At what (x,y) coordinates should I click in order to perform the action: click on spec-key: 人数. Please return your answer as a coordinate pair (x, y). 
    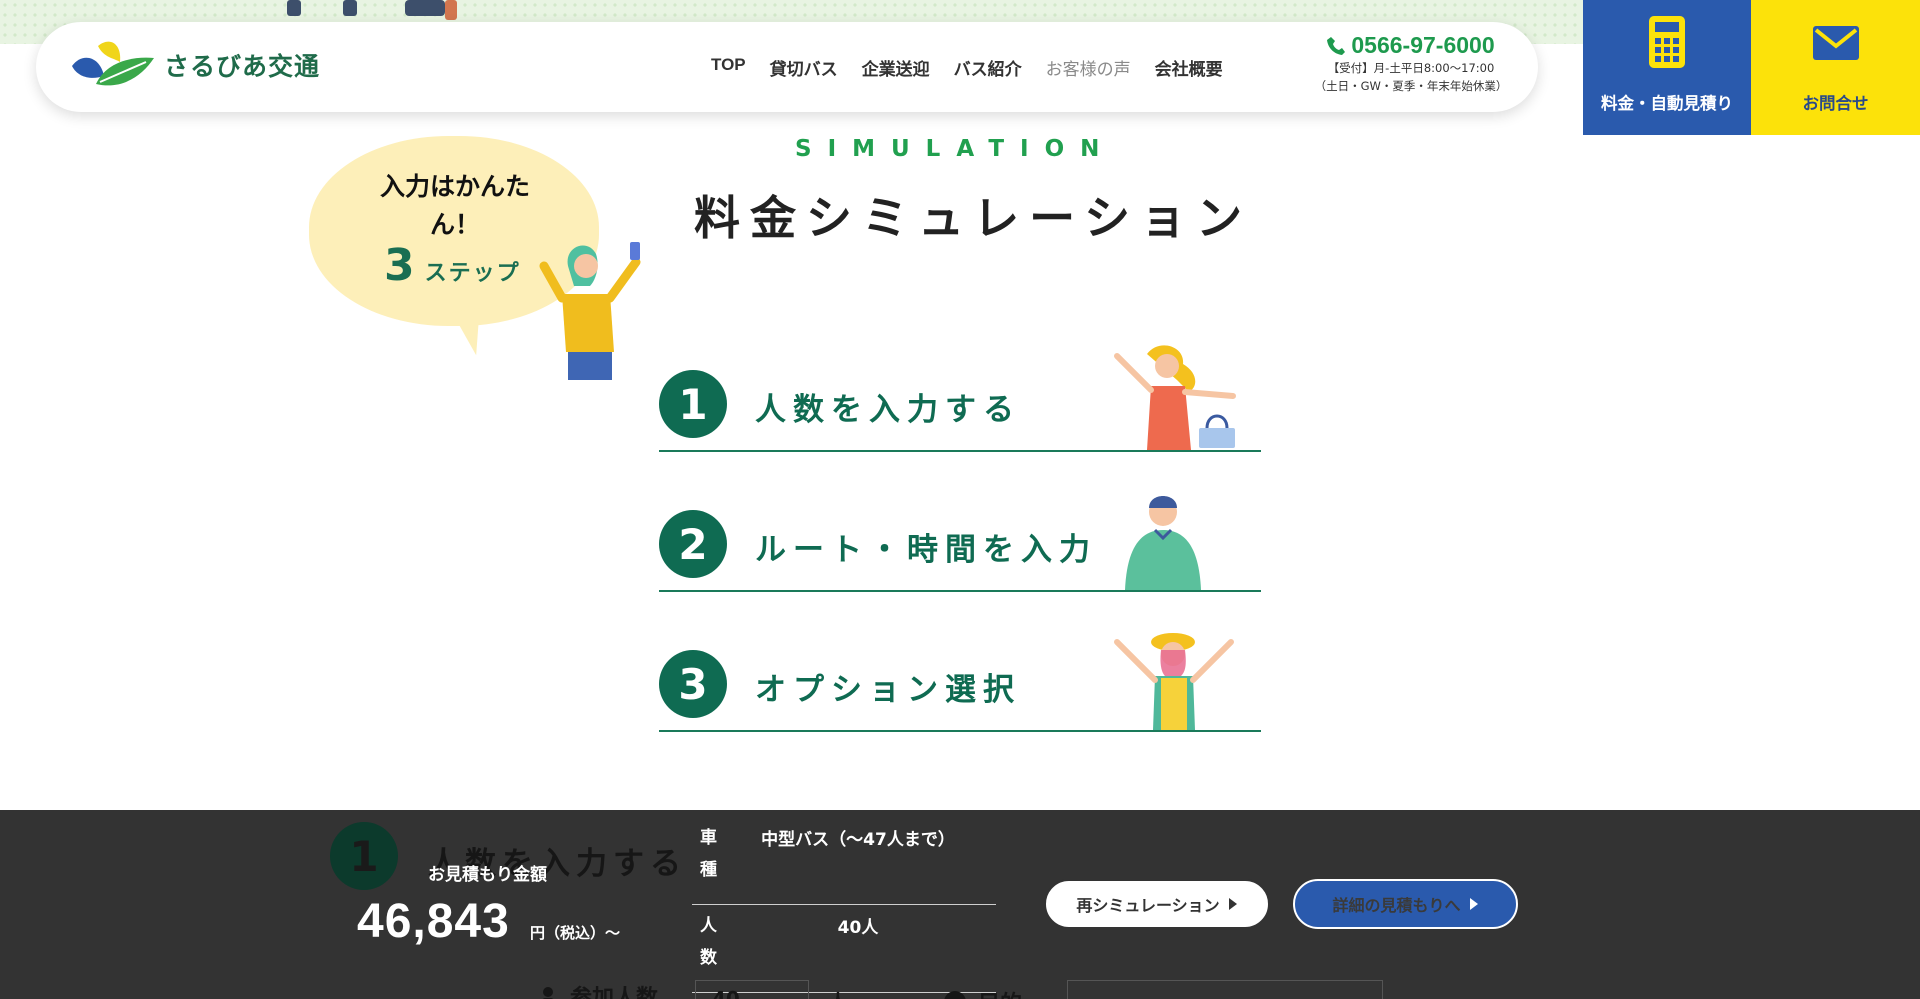
    Looking at the image, I should click on (708, 942).